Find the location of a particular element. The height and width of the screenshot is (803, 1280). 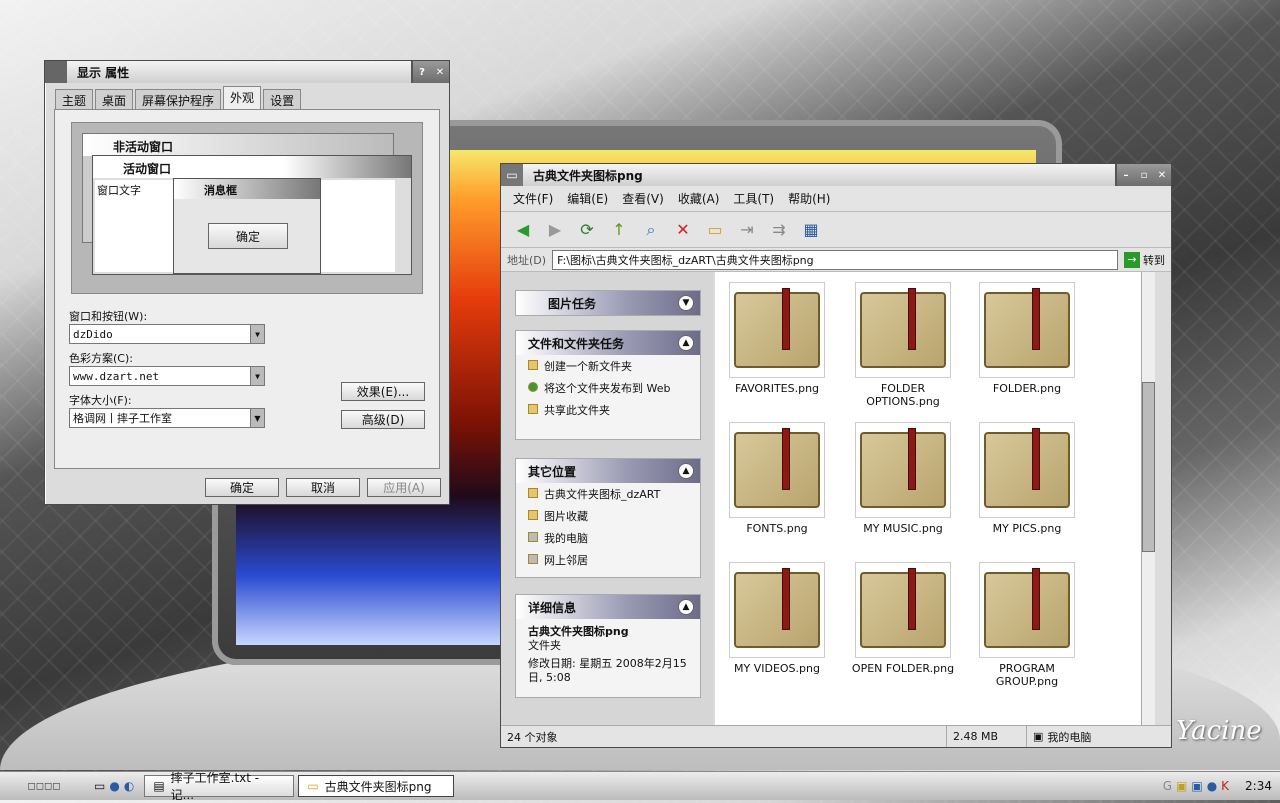

file-item: FONTS.png is located at coordinates (777, 478).